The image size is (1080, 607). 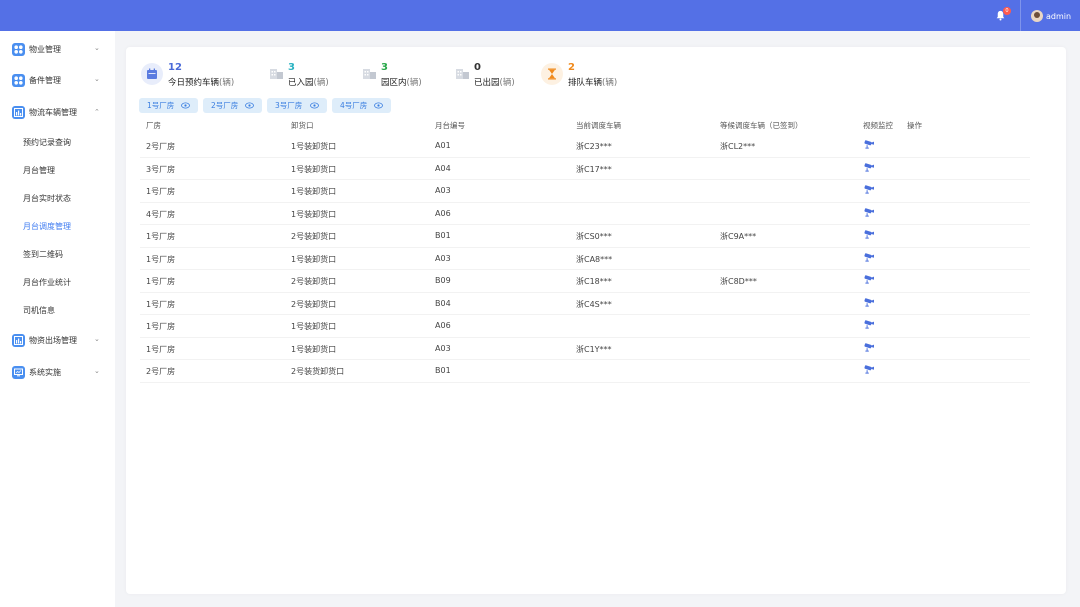 What do you see at coordinates (53, 340) in the screenshot?
I see `sidebar-group-label: 物资出场管理` at bounding box center [53, 340].